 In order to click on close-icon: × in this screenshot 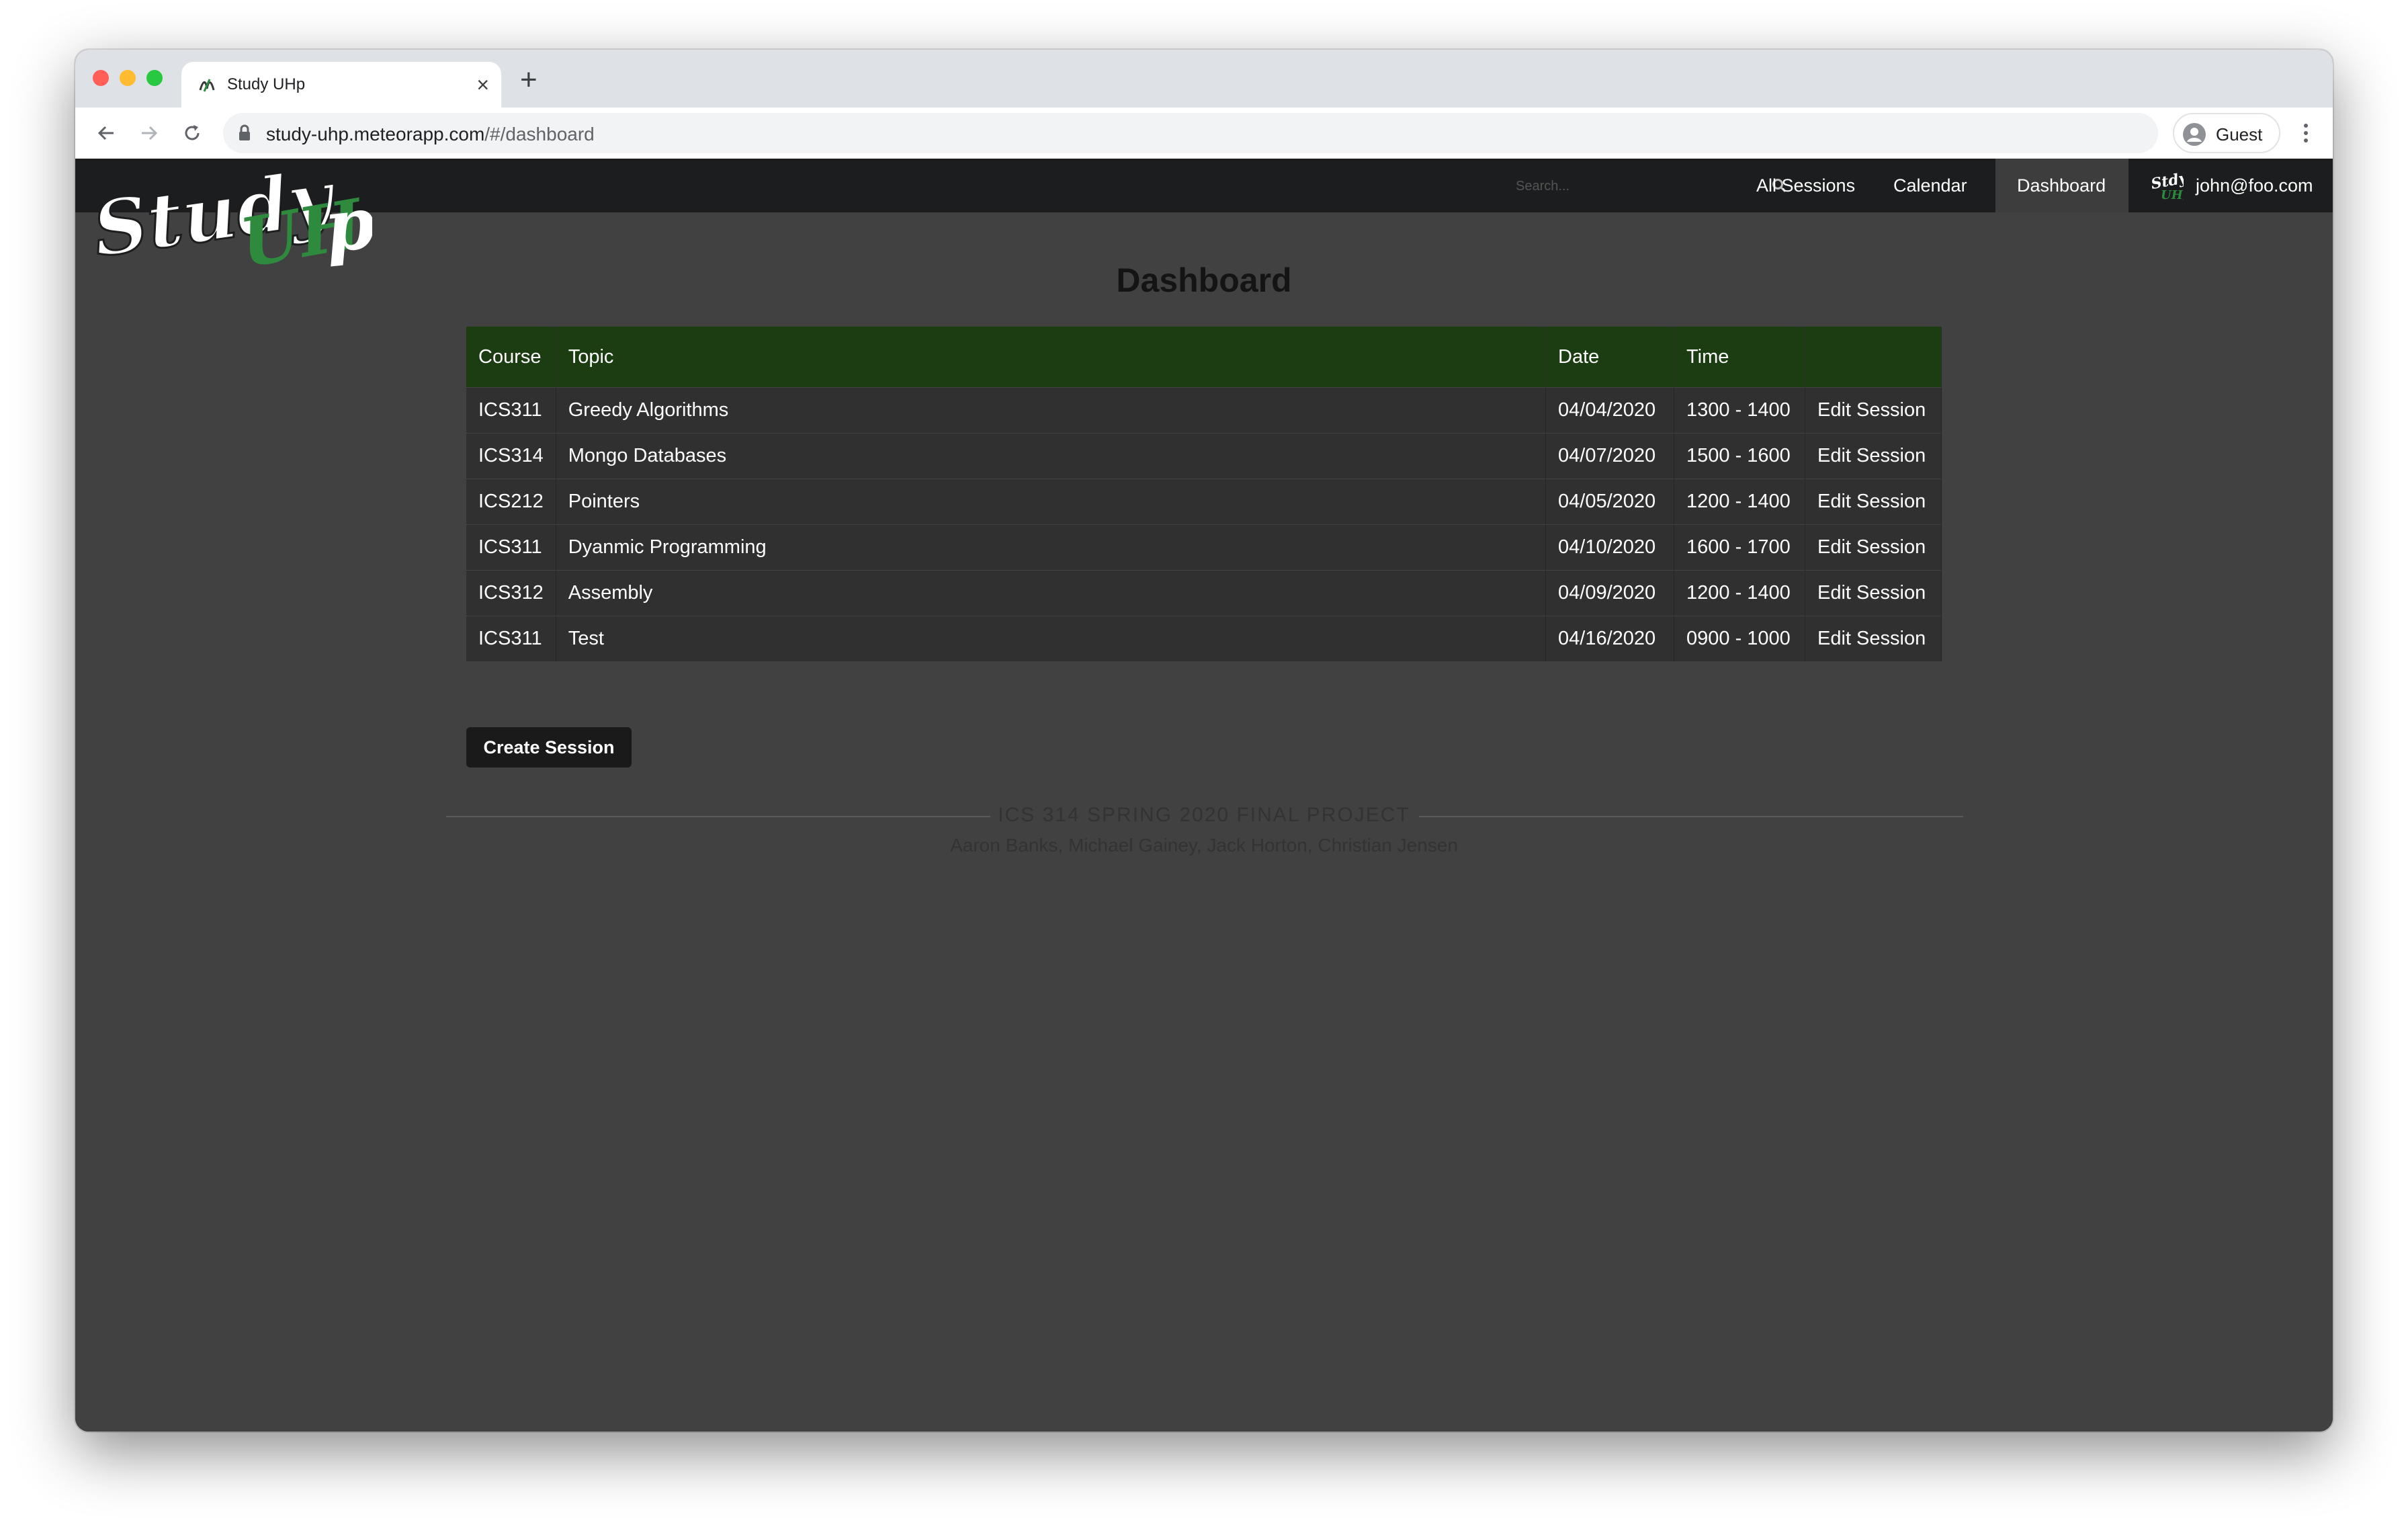, I will do `click(482, 84)`.